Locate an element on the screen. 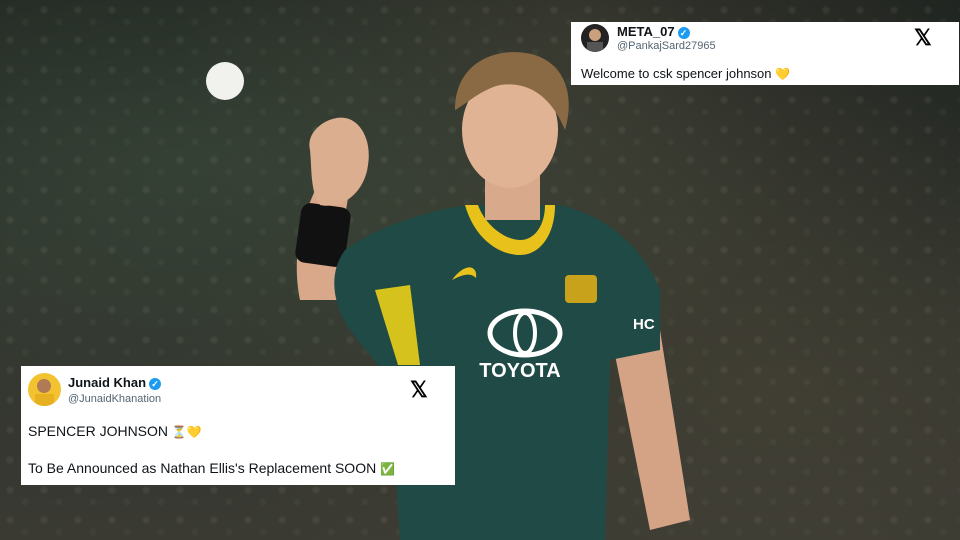  hand is located at coordinates (339, 161).